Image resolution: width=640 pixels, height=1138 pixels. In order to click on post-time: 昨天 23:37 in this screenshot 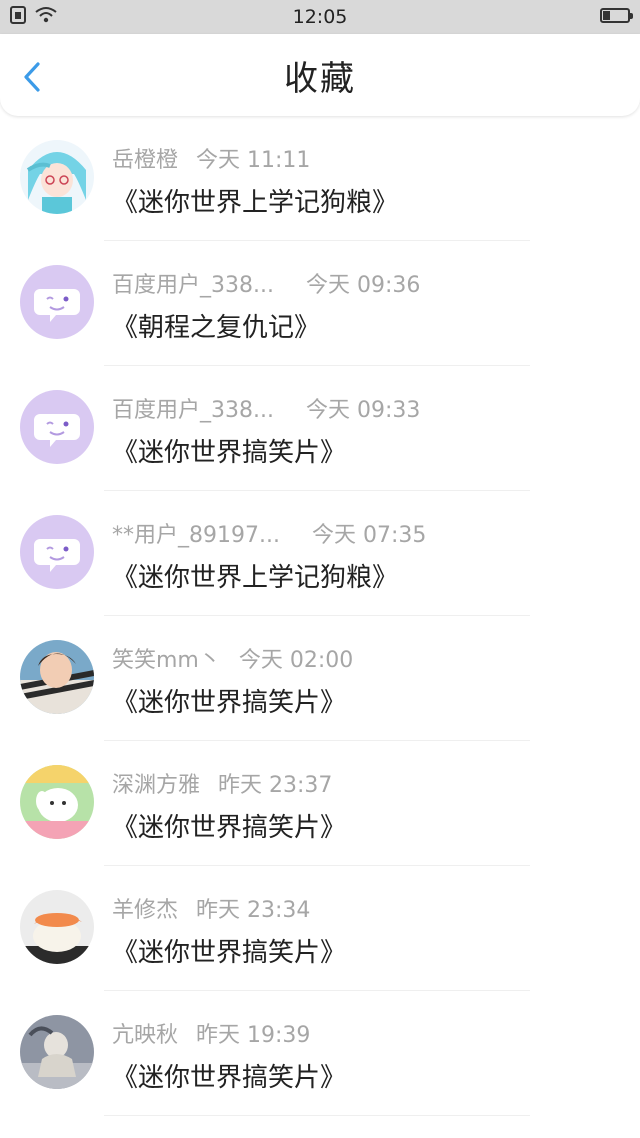, I will do `click(275, 785)`.